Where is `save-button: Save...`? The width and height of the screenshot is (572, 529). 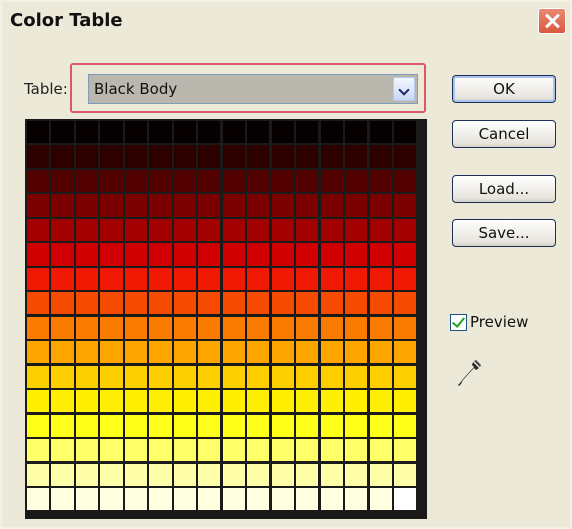 save-button: Save... is located at coordinates (504, 233).